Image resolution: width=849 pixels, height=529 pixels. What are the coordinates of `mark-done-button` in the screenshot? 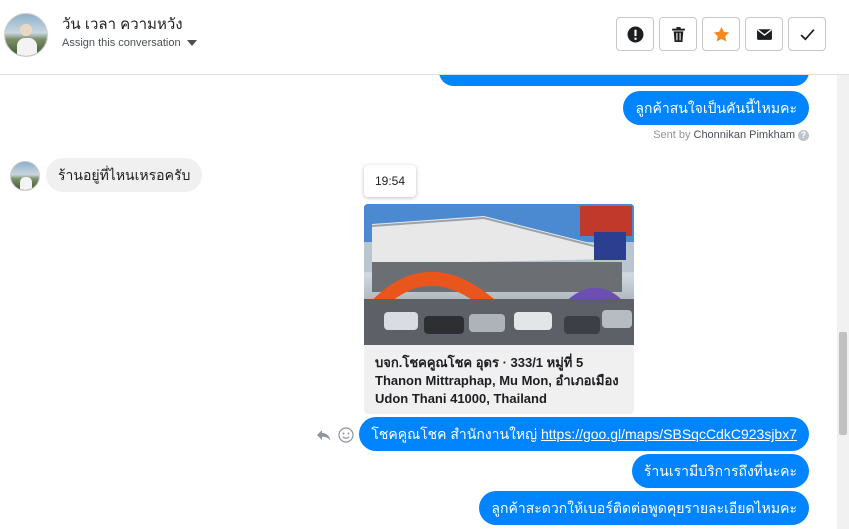 It's located at (807, 34).